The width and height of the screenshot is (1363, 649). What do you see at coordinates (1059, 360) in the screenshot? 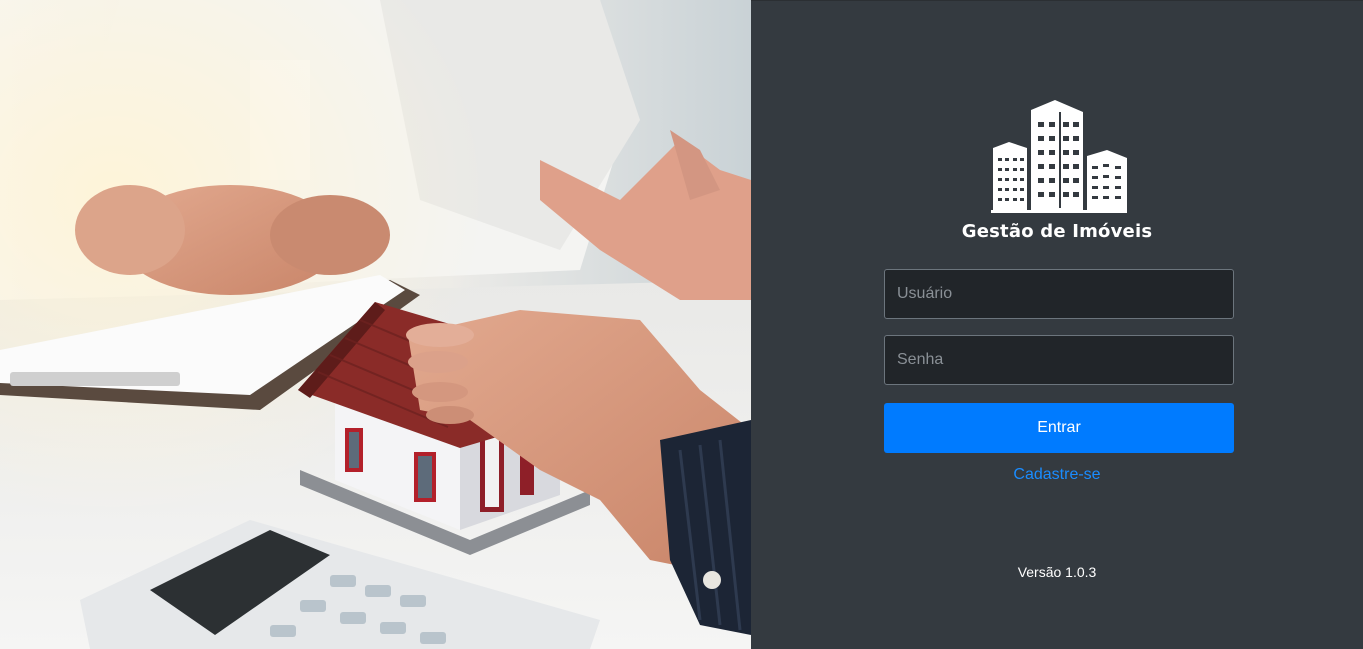
I see `password-input` at bounding box center [1059, 360].